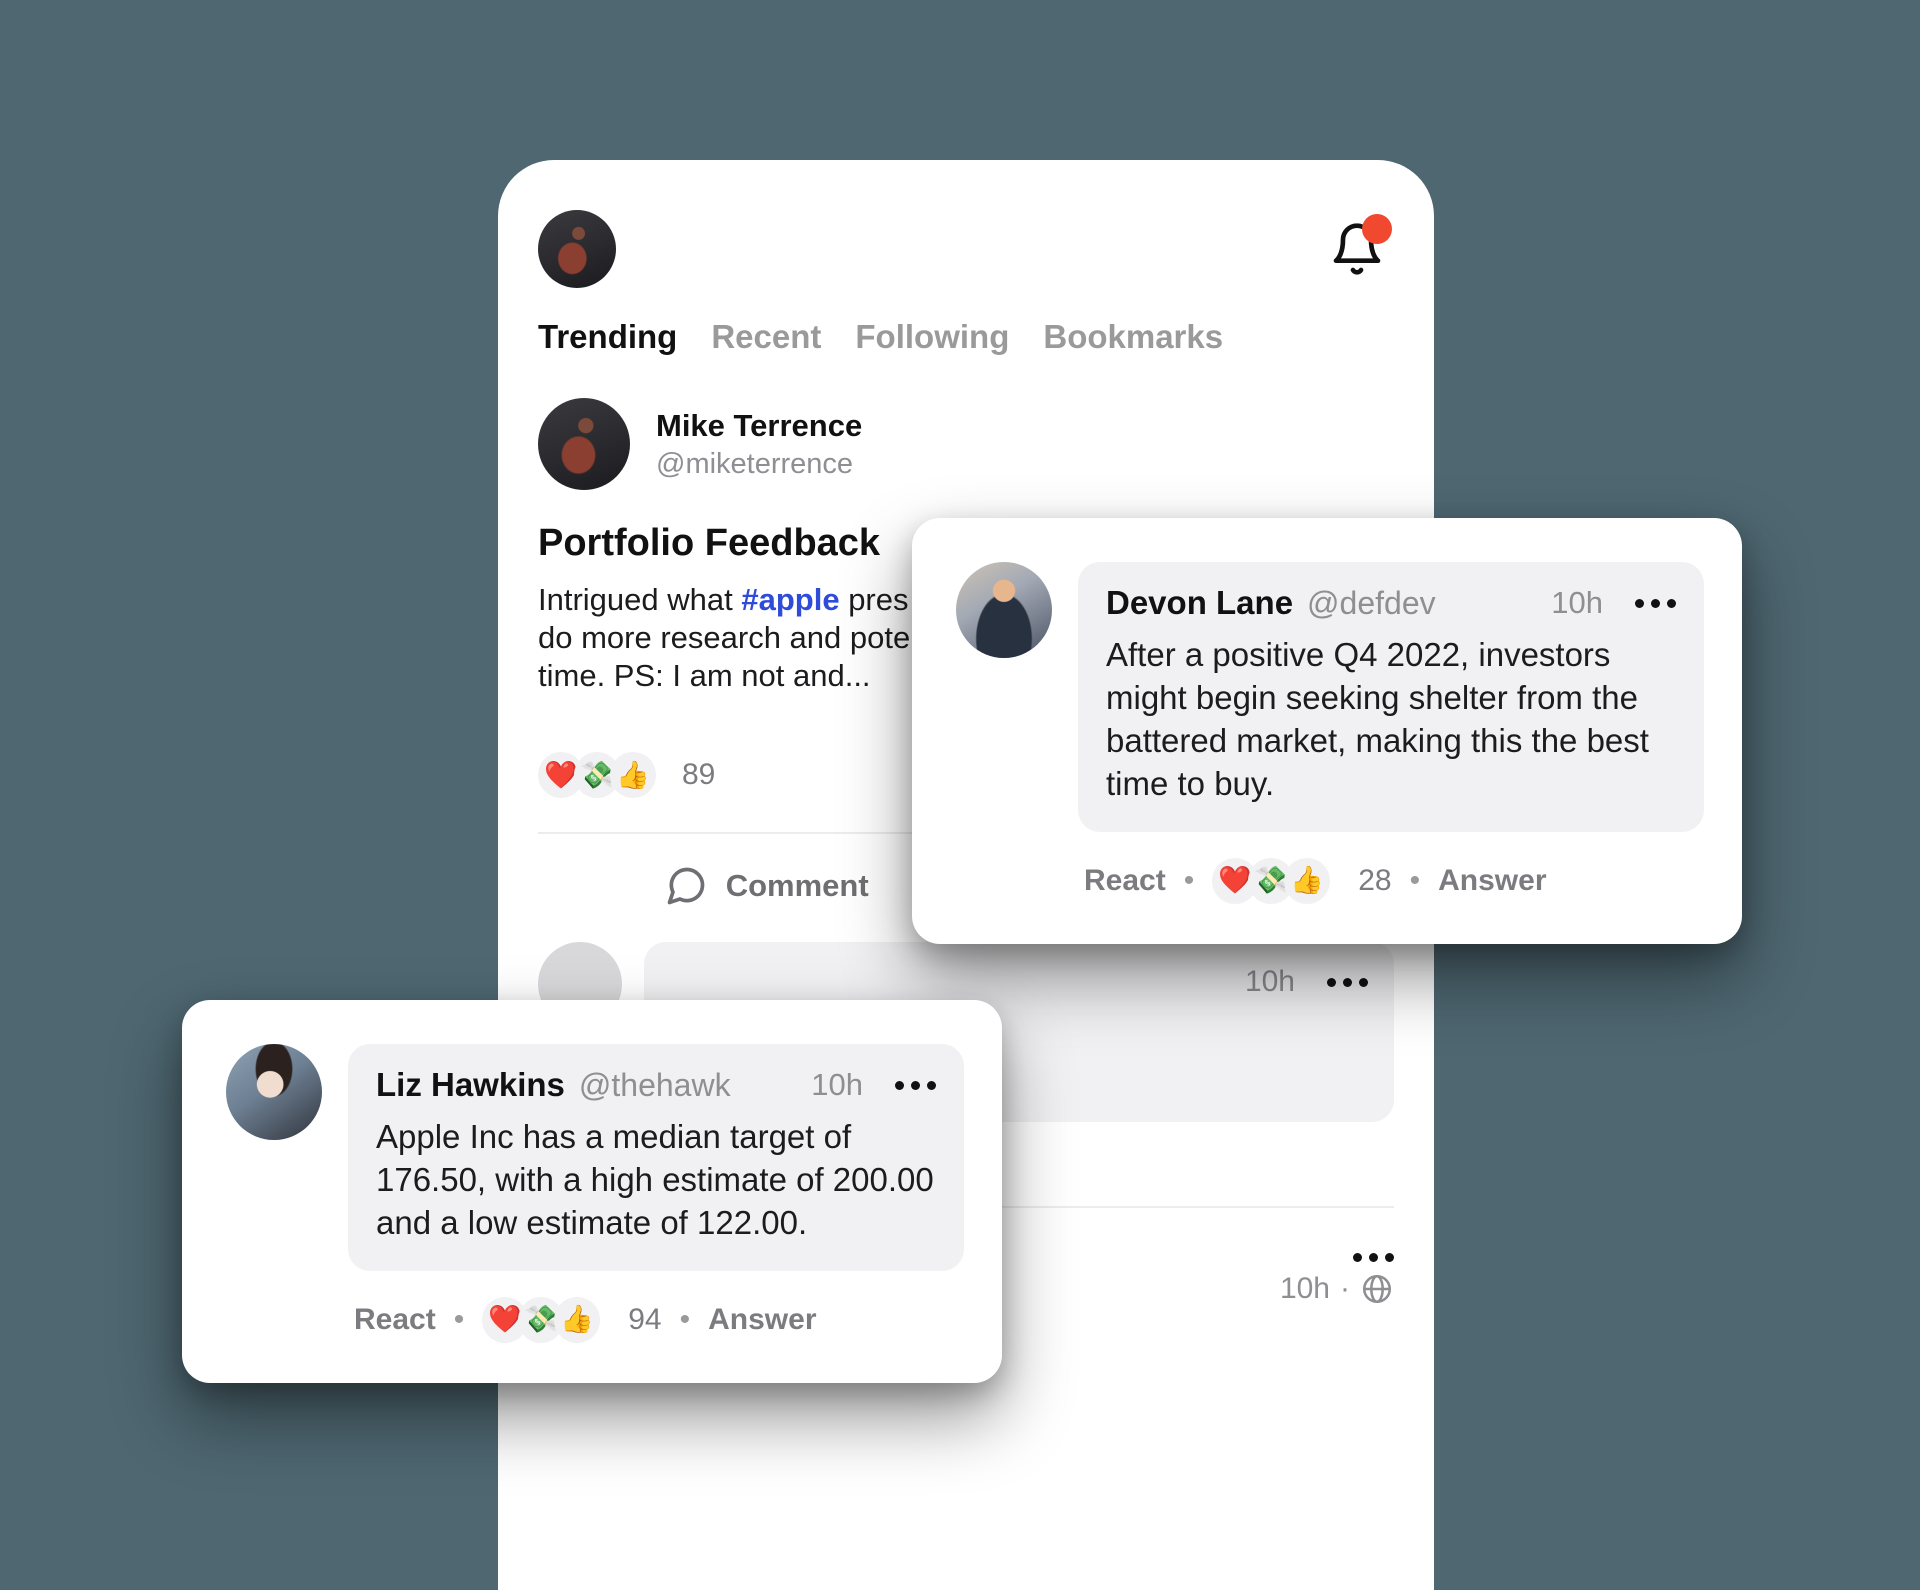 This screenshot has height=1590, width=1920. I want to click on devon-react-button: React, so click(1125, 881).